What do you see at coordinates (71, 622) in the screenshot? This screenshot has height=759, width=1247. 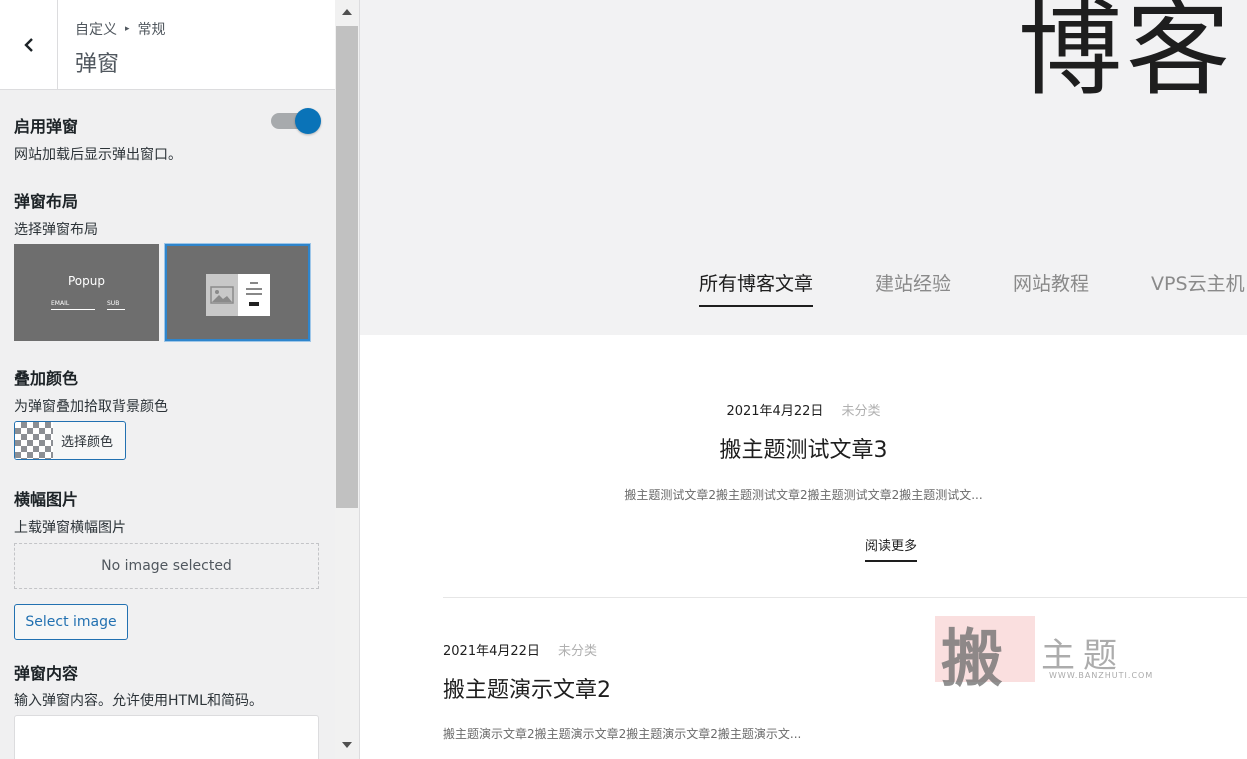 I see `select-image-button: Select image` at bounding box center [71, 622].